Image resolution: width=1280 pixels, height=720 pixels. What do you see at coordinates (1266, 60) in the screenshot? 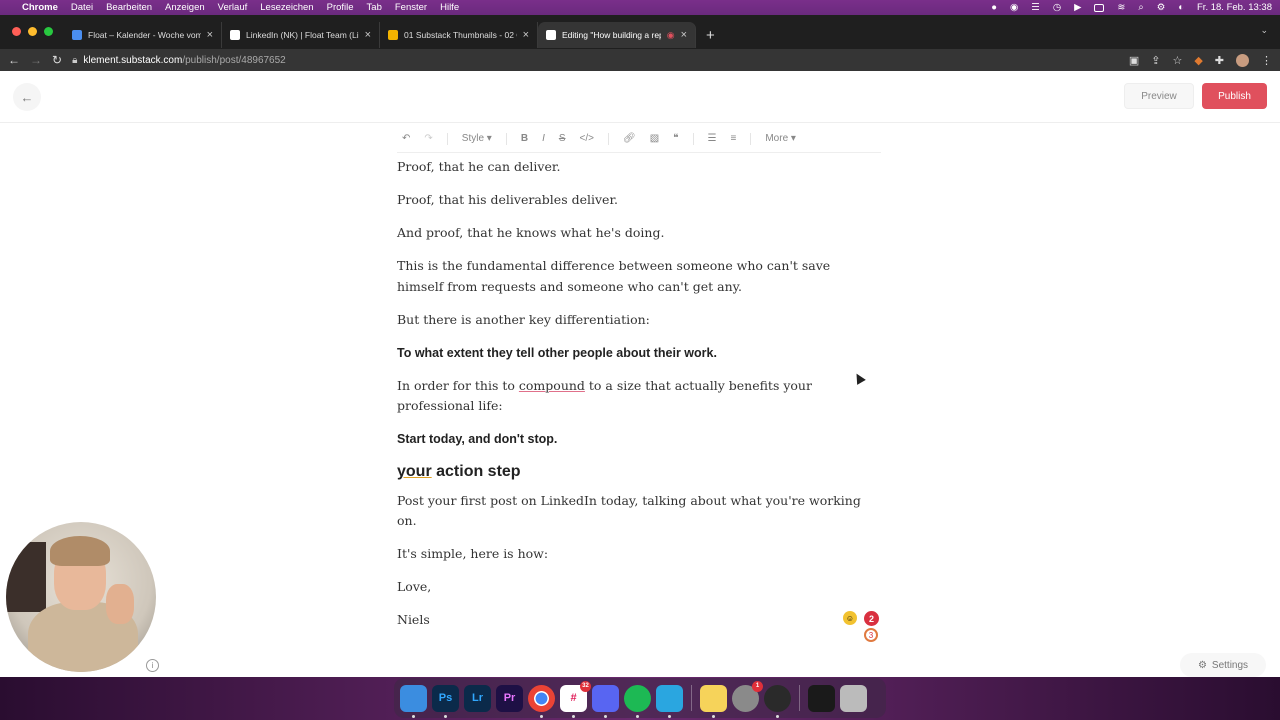
I see `chrome-menu-icon: ⋮` at bounding box center [1266, 60].